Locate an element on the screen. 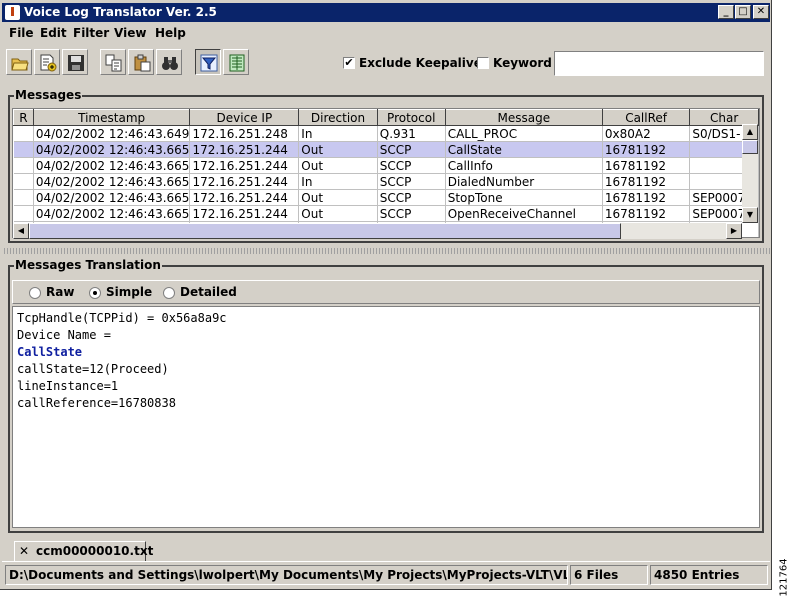  open-icon is located at coordinates (20, 64).